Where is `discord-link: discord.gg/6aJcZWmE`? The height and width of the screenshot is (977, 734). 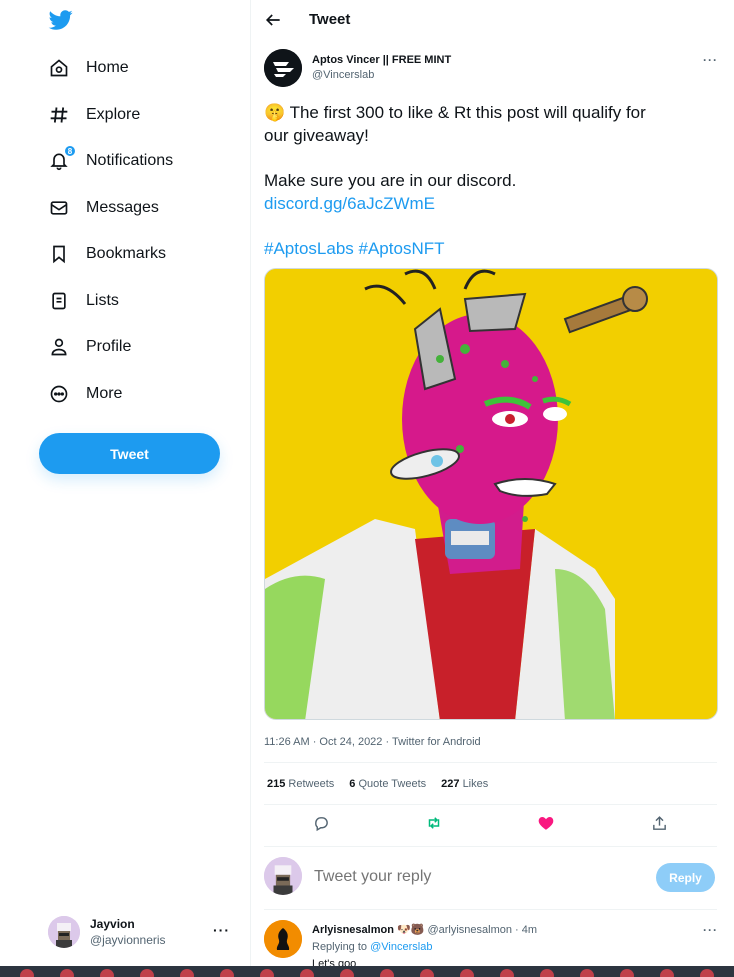 discord-link: discord.gg/6aJcZWmE is located at coordinates (349, 203).